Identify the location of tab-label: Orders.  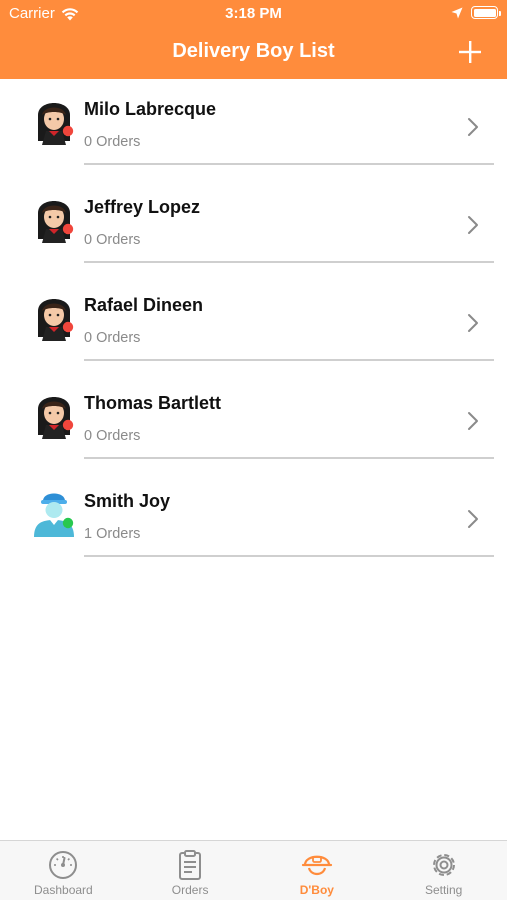
(190, 890).